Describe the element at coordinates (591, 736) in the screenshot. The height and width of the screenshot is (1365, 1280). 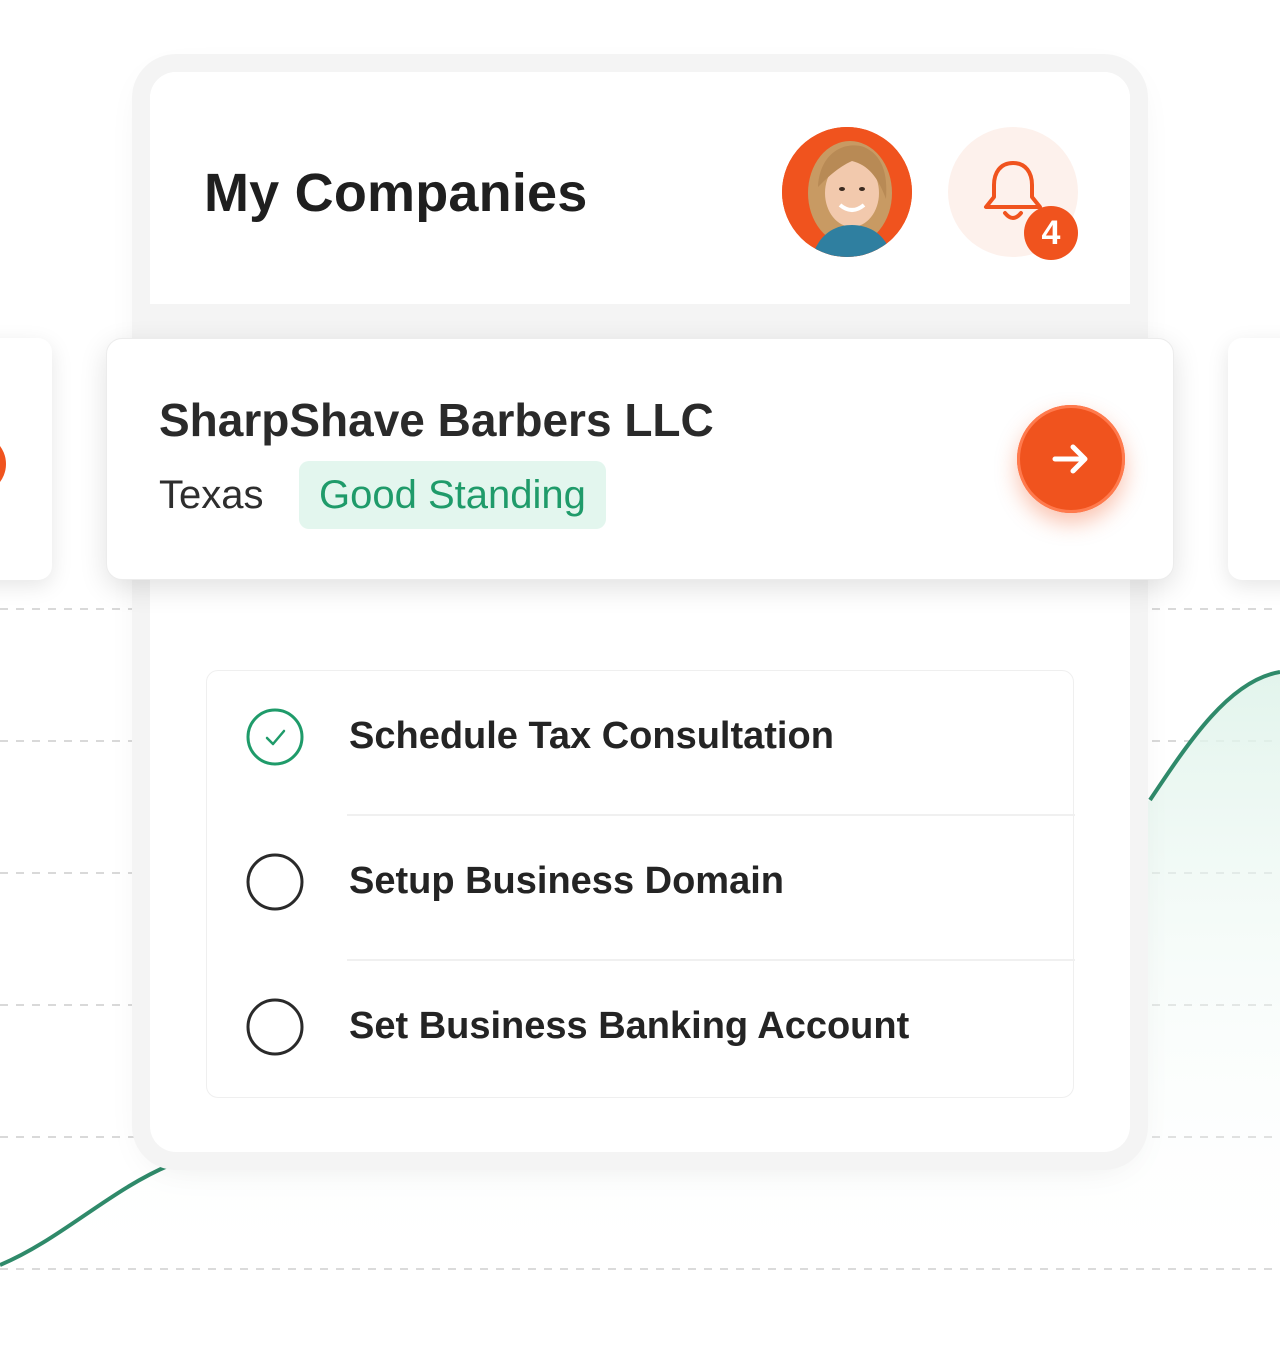
I see `task-label: Schedule Tax Consultation` at that location.